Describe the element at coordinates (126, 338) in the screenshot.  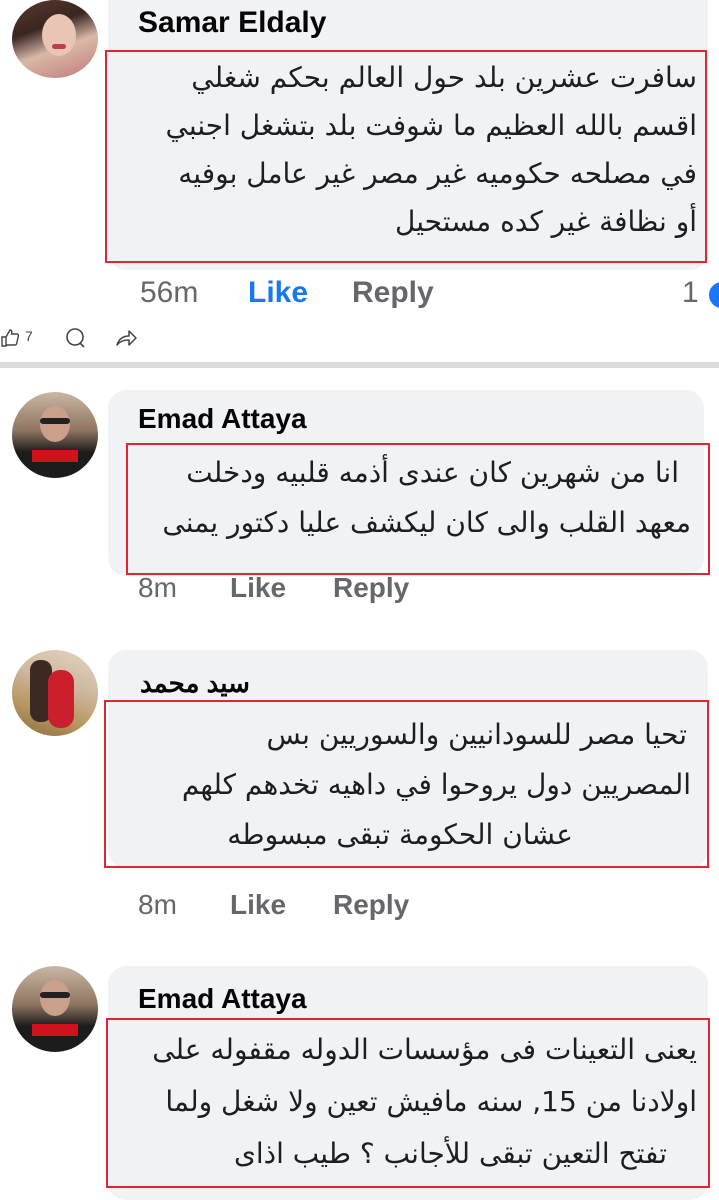
I see `share-icon` at that location.